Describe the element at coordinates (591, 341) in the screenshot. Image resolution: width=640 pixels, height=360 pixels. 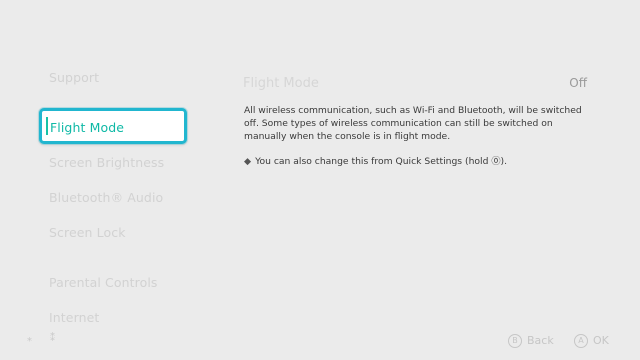
I see `ok-button: A OK` at that location.